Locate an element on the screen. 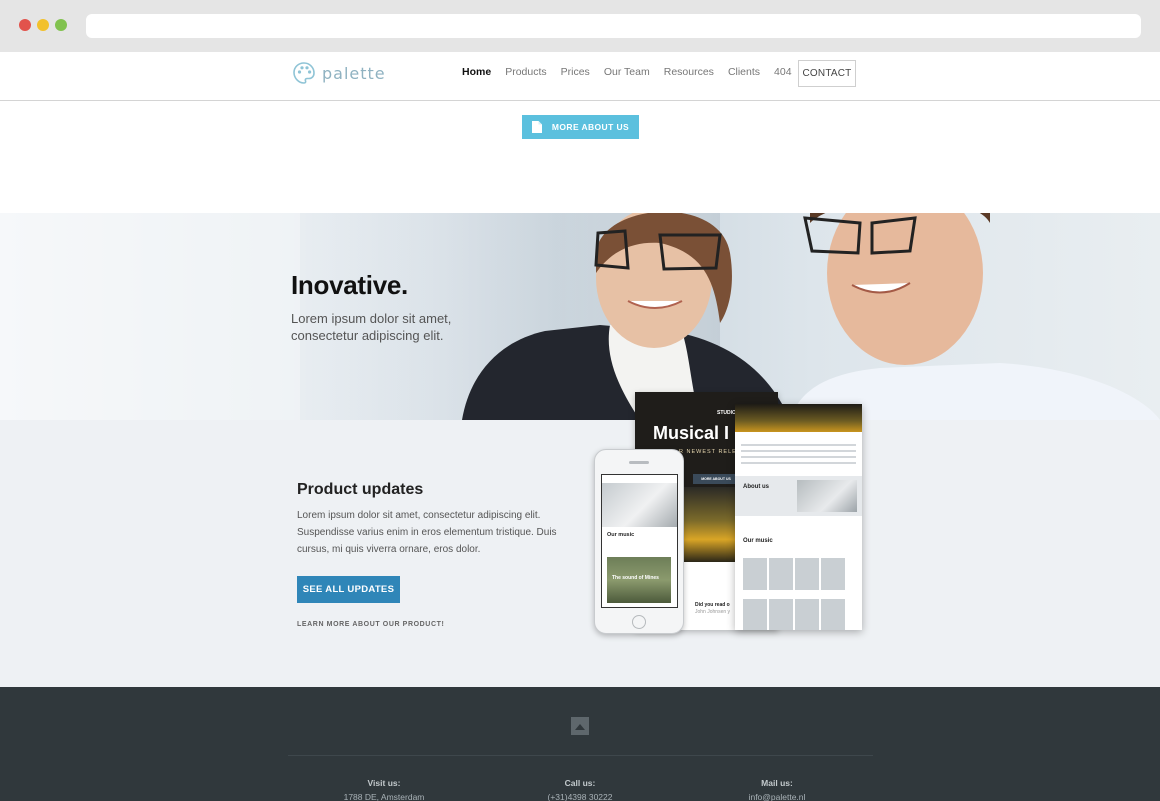  phone-music-title: Our music is located at coordinates (621, 535).